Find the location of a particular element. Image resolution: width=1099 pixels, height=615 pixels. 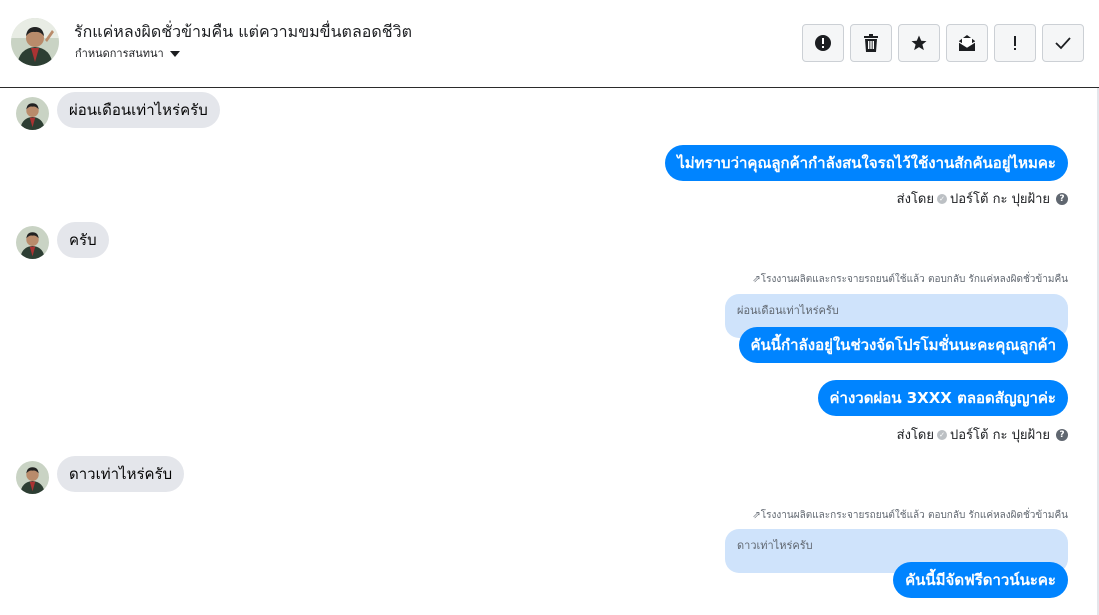

conversation-settings-dropdown: กำหนดการสนทนา is located at coordinates (127, 53).